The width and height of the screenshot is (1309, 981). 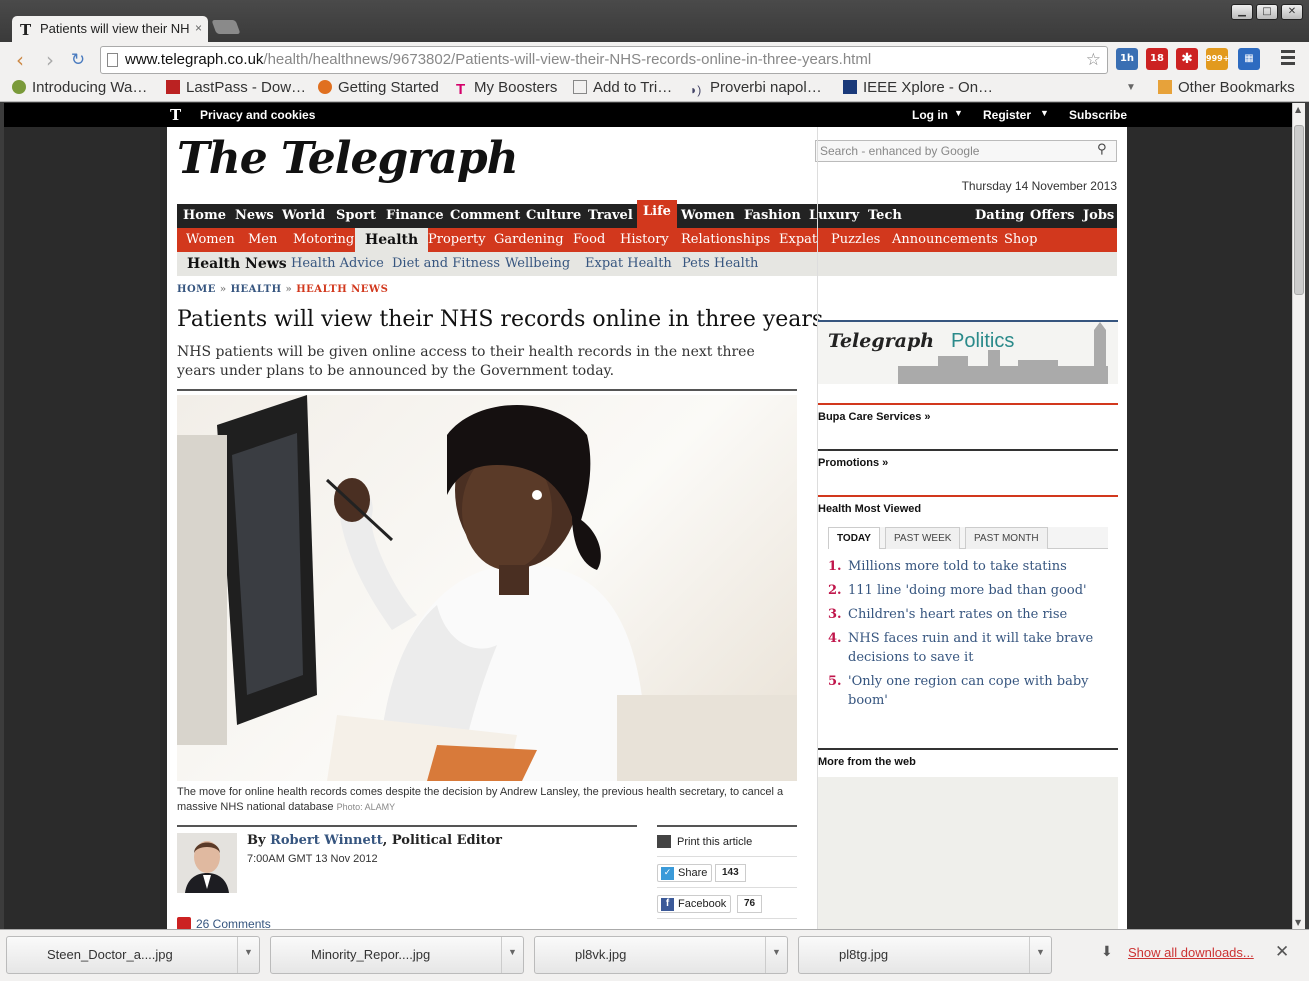 I want to click on bookmark-star-icon: ☆, so click(x=1093, y=60).